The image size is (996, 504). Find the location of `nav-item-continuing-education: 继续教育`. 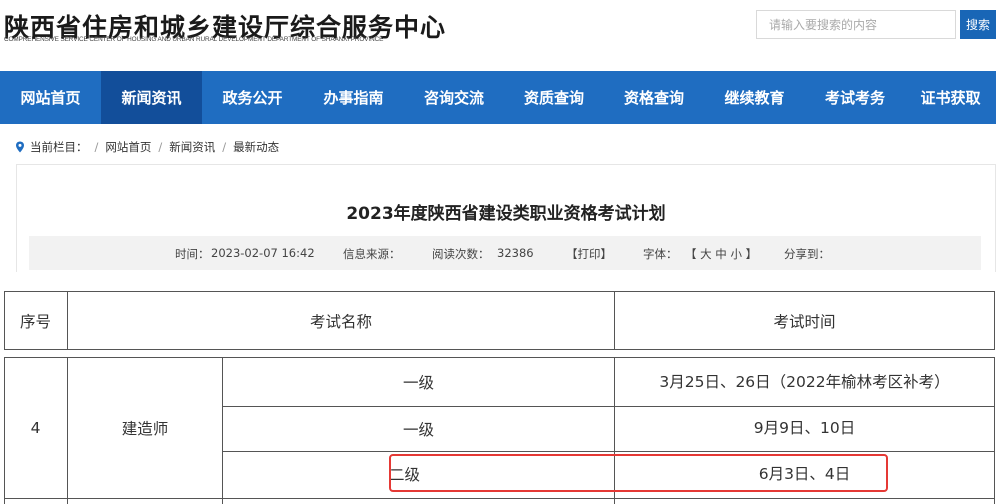

nav-item-continuing-education: 继续教育 is located at coordinates (754, 97).